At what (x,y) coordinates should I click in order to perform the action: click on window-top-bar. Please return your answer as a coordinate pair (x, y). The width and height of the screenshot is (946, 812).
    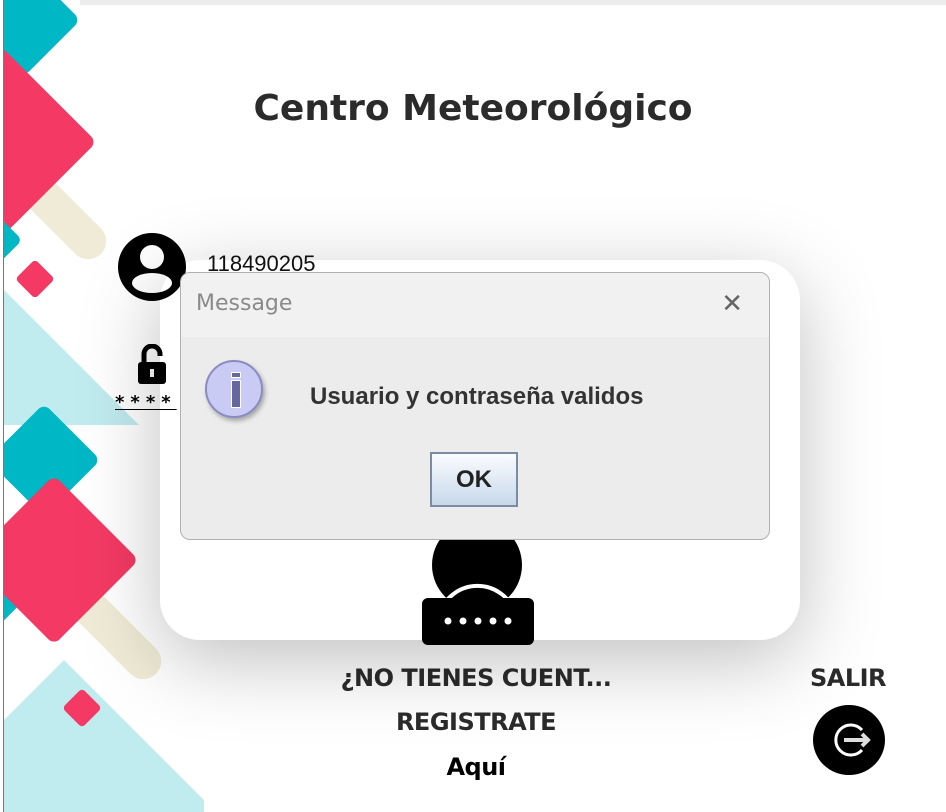
    Looking at the image, I should click on (513, 2).